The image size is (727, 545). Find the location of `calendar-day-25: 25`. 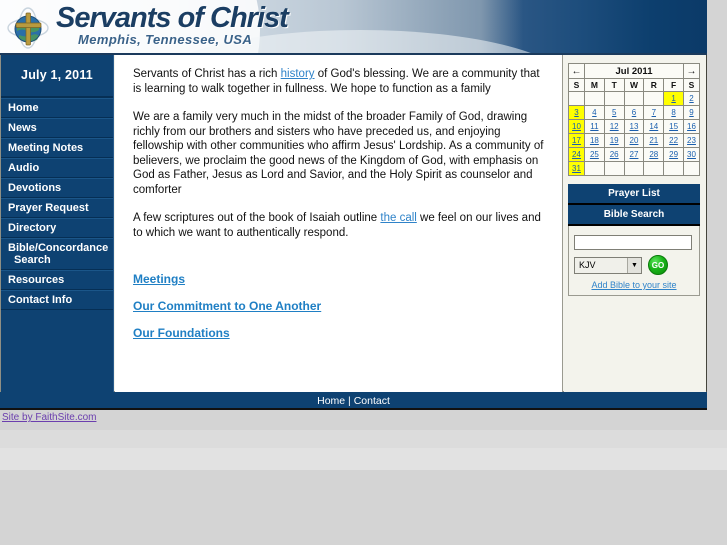

calendar-day-25: 25 is located at coordinates (594, 154).